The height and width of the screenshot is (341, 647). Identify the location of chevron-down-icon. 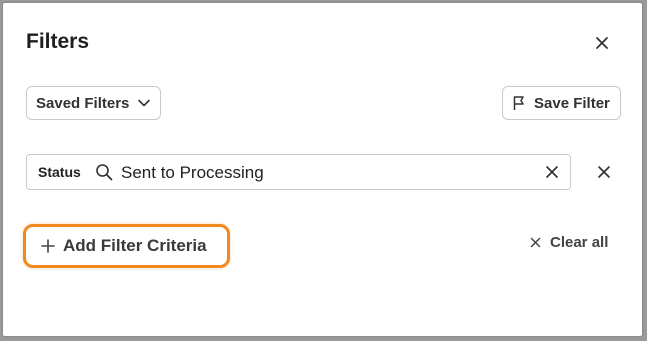
(144, 103).